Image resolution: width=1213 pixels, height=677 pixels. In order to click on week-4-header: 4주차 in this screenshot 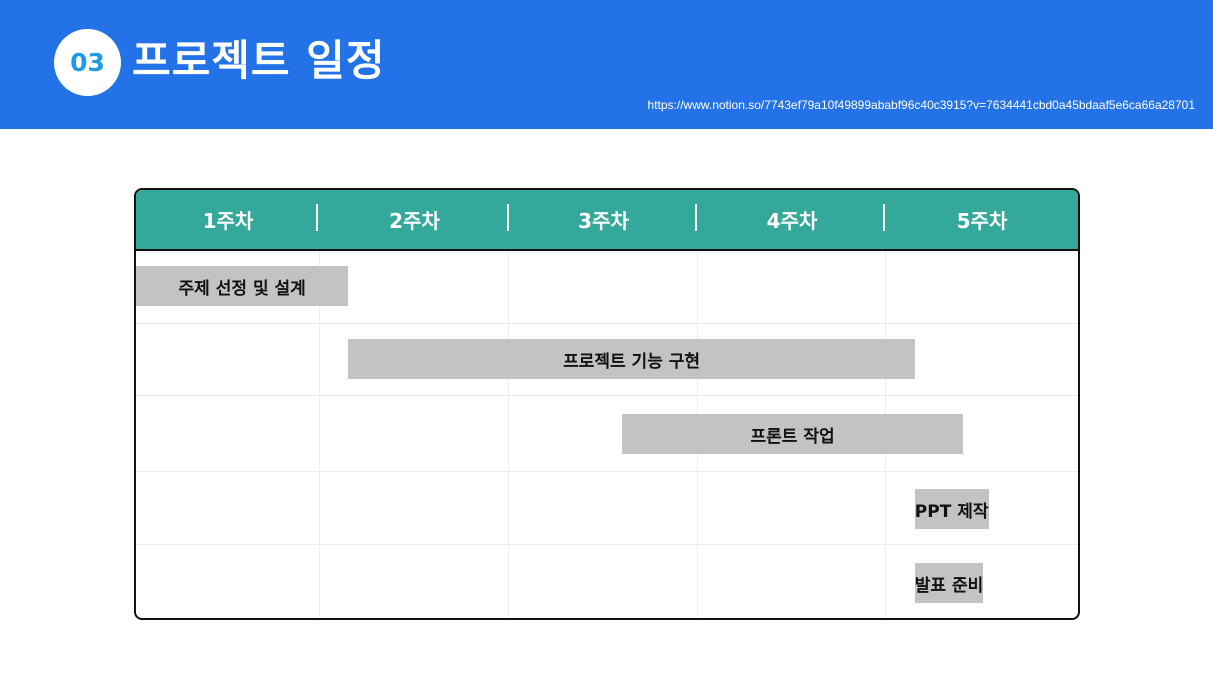, I will do `click(792, 221)`.